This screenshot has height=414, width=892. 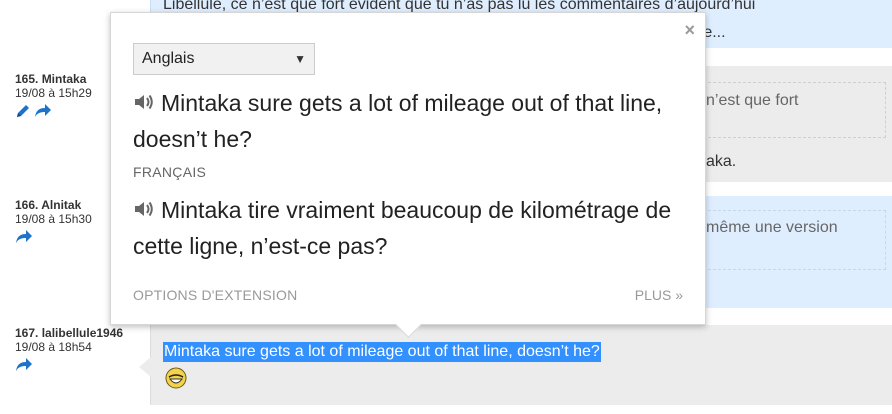 What do you see at coordinates (53, 347) in the screenshot?
I see `comment-date: 19/08 à 18h54` at bounding box center [53, 347].